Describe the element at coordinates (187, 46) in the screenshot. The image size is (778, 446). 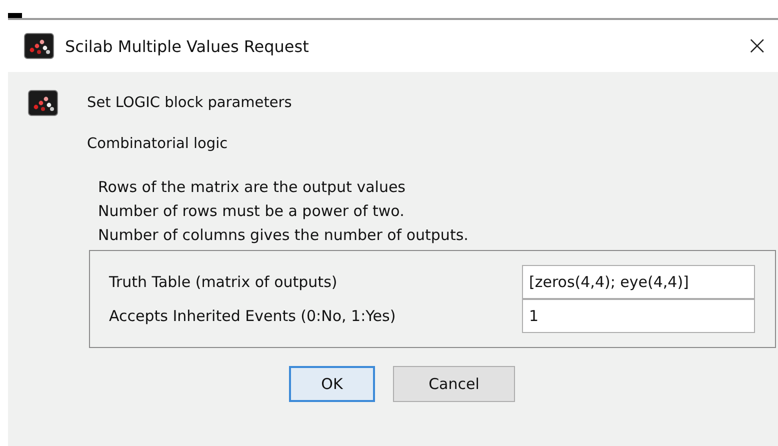
I see `window-title: Scilab Multiple Values Request` at that location.